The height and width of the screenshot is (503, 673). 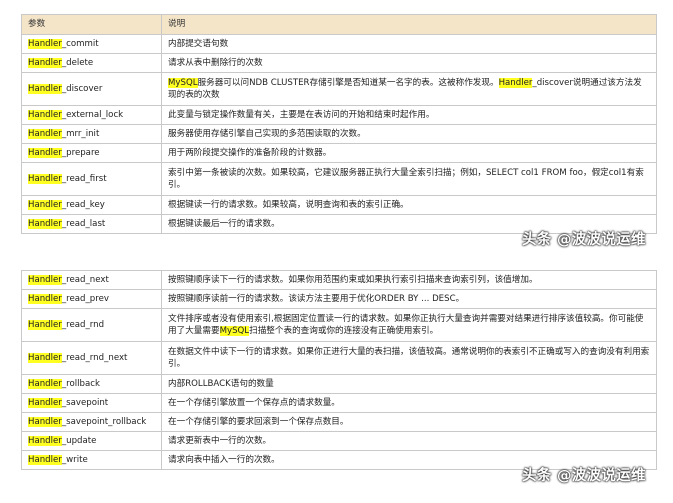 I want to click on param-suffix: _prepare, so click(x=80, y=152).